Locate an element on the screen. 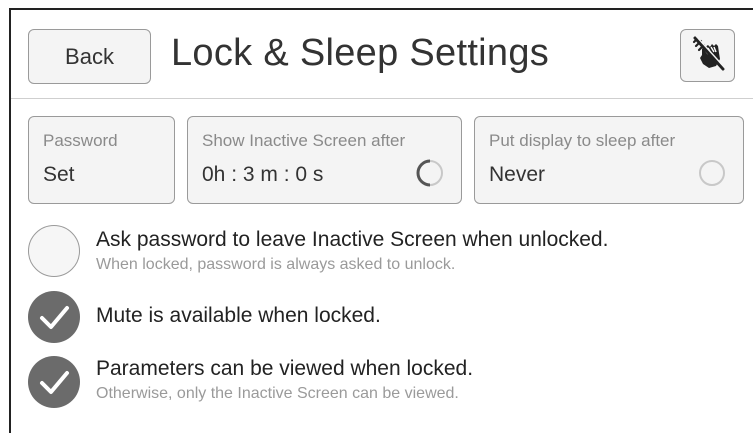 The width and height of the screenshot is (753, 433). mute-button is located at coordinates (707, 55).